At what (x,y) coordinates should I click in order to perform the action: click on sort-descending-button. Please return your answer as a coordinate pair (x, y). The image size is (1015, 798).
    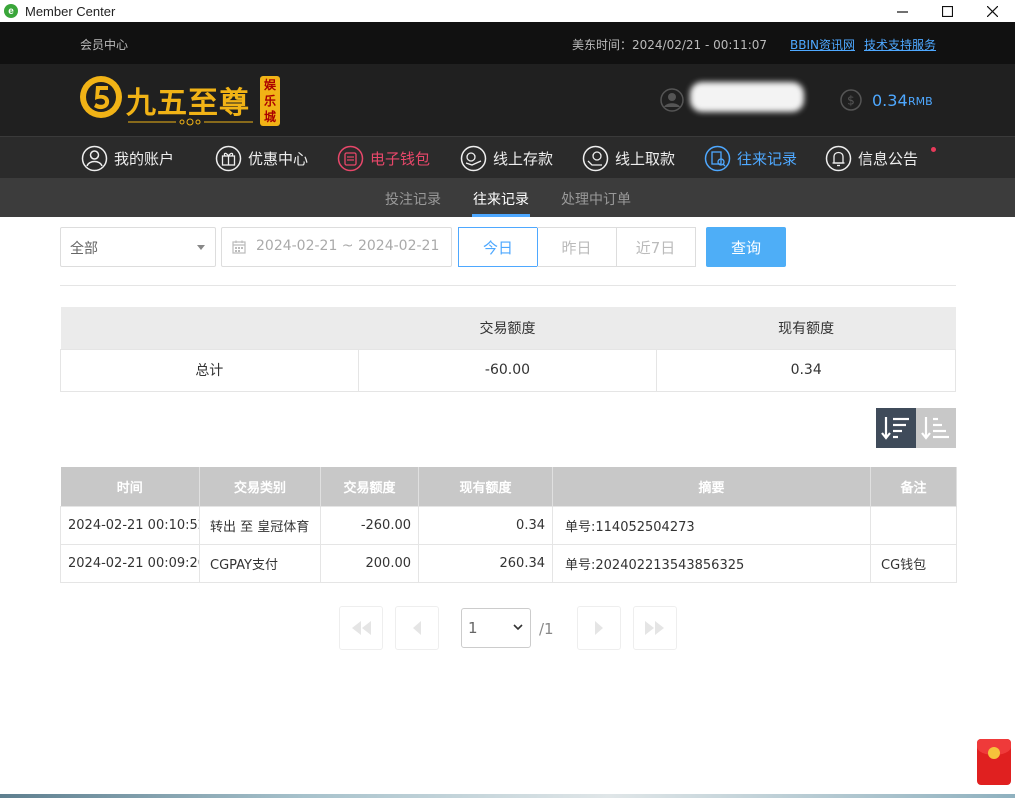
    Looking at the image, I should click on (896, 428).